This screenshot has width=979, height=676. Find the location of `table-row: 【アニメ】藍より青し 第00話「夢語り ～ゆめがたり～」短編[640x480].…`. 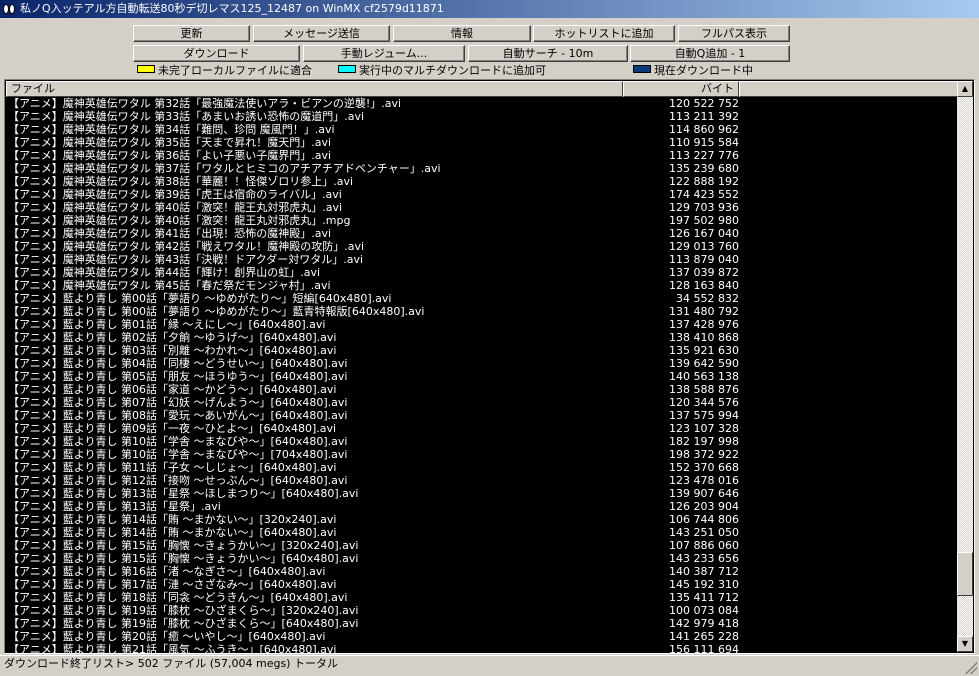

table-row: 【アニメ】藍より青し 第00話「夢語り ～ゆめがたり～」短編[640x480].… is located at coordinates (482, 298).